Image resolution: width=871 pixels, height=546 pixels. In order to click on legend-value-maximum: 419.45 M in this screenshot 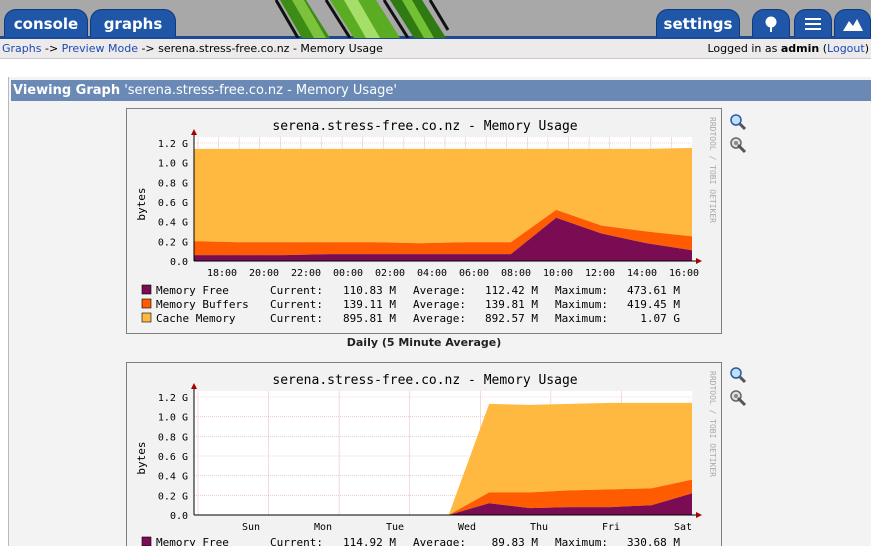, I will do `click(653, 304)`.